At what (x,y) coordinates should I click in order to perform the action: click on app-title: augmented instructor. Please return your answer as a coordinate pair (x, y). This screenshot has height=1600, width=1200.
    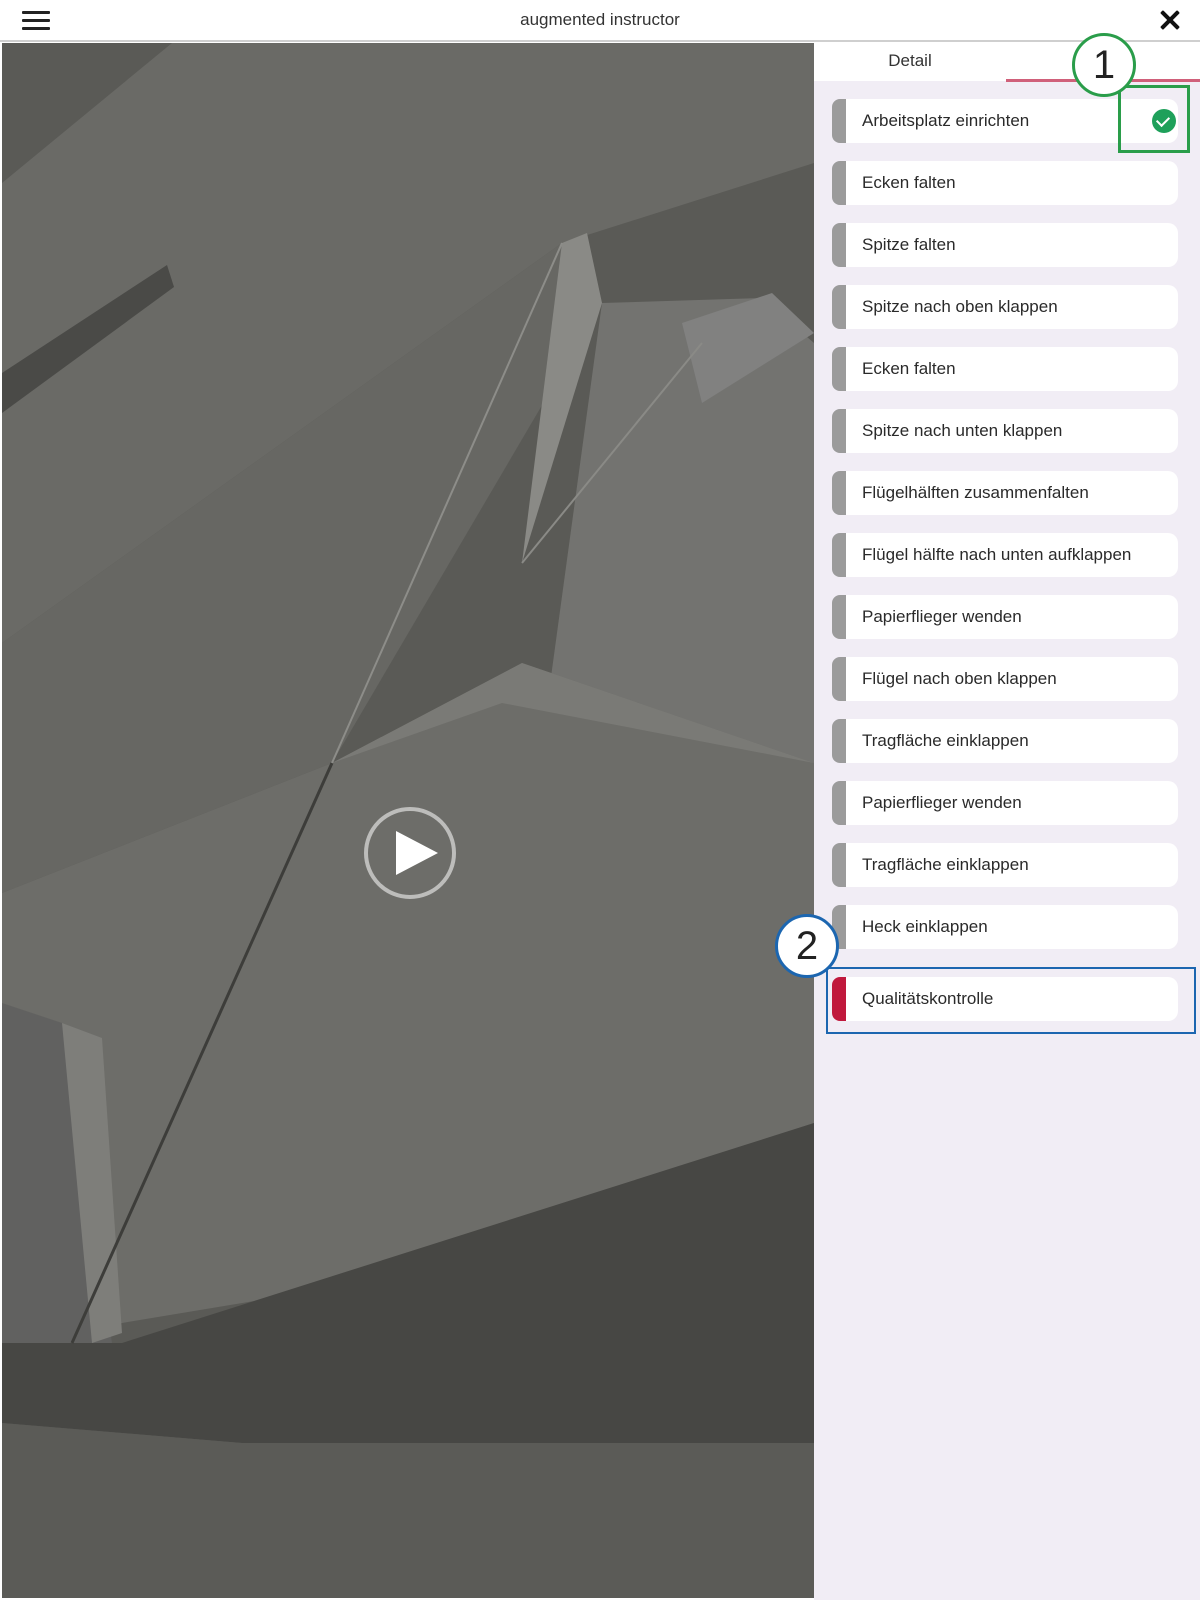
    Looking at the image, I should click on (600, 19).